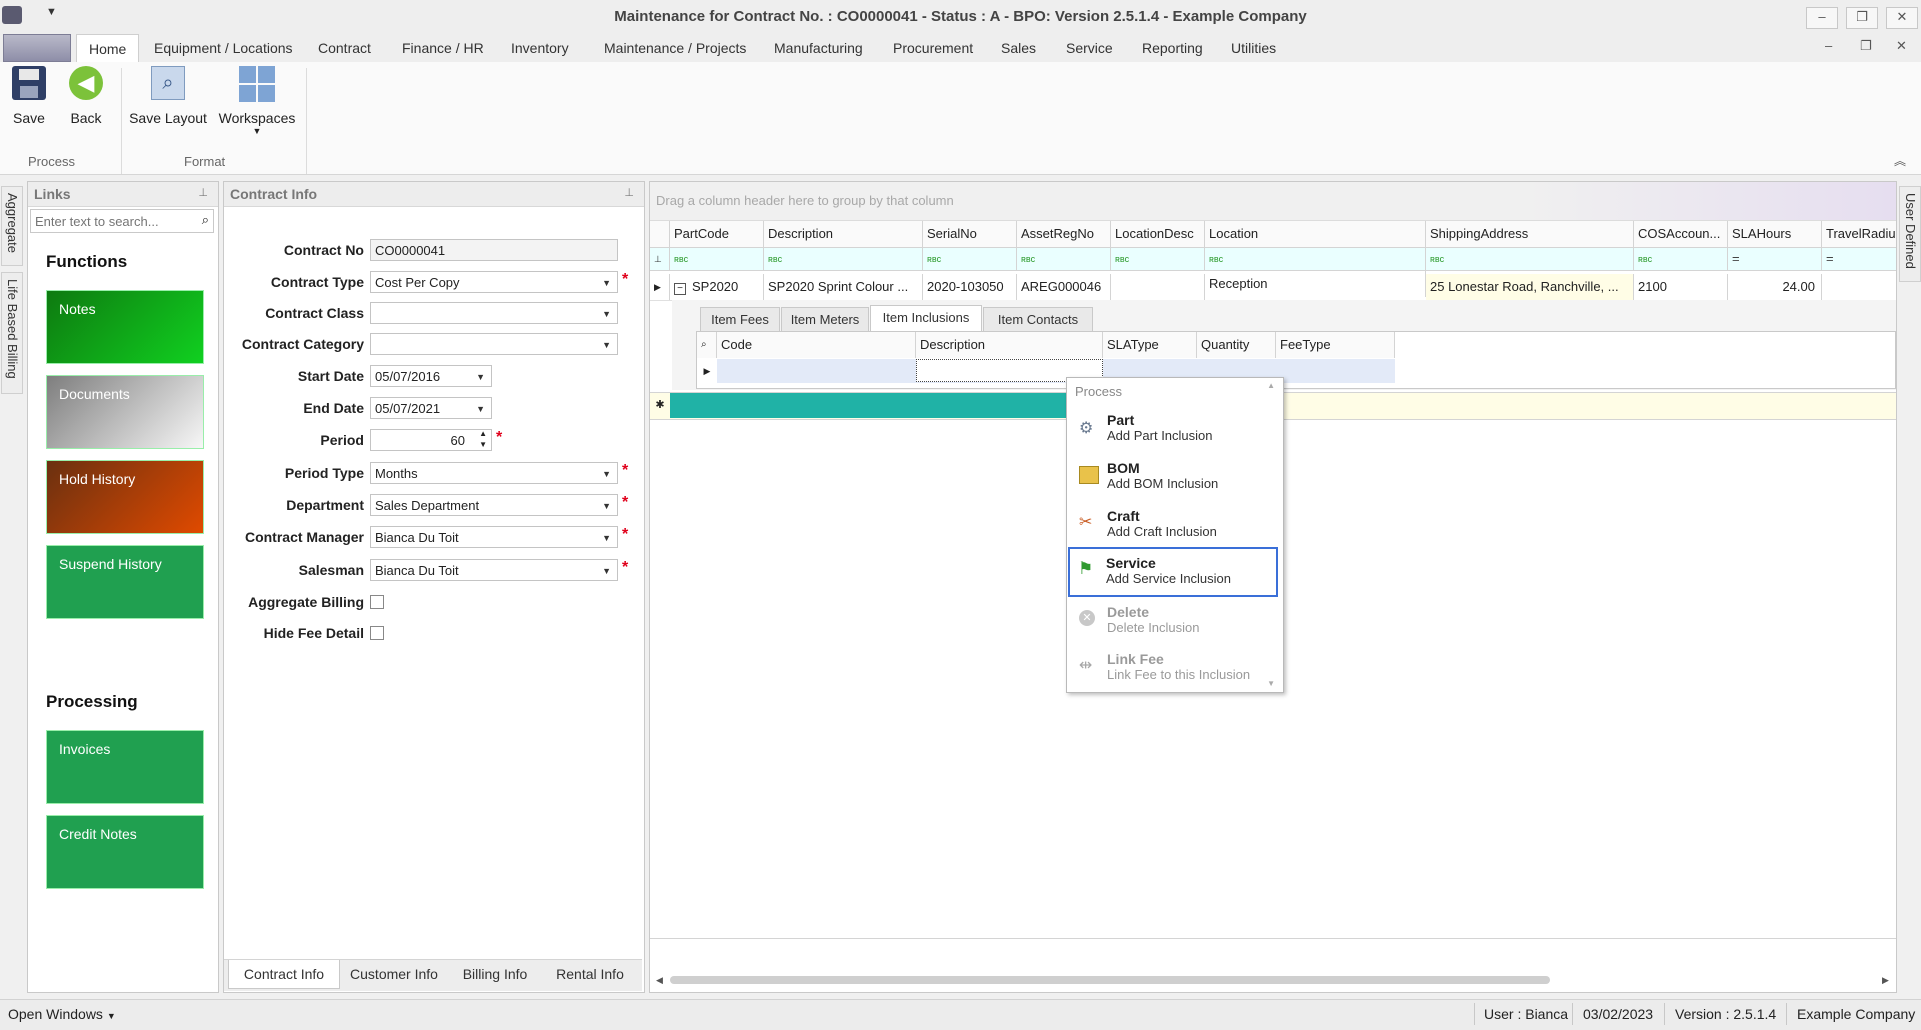  Describe the element at coordinates (86, 96) in the screenshot. I see `back-button: ◀ Back` at that location.